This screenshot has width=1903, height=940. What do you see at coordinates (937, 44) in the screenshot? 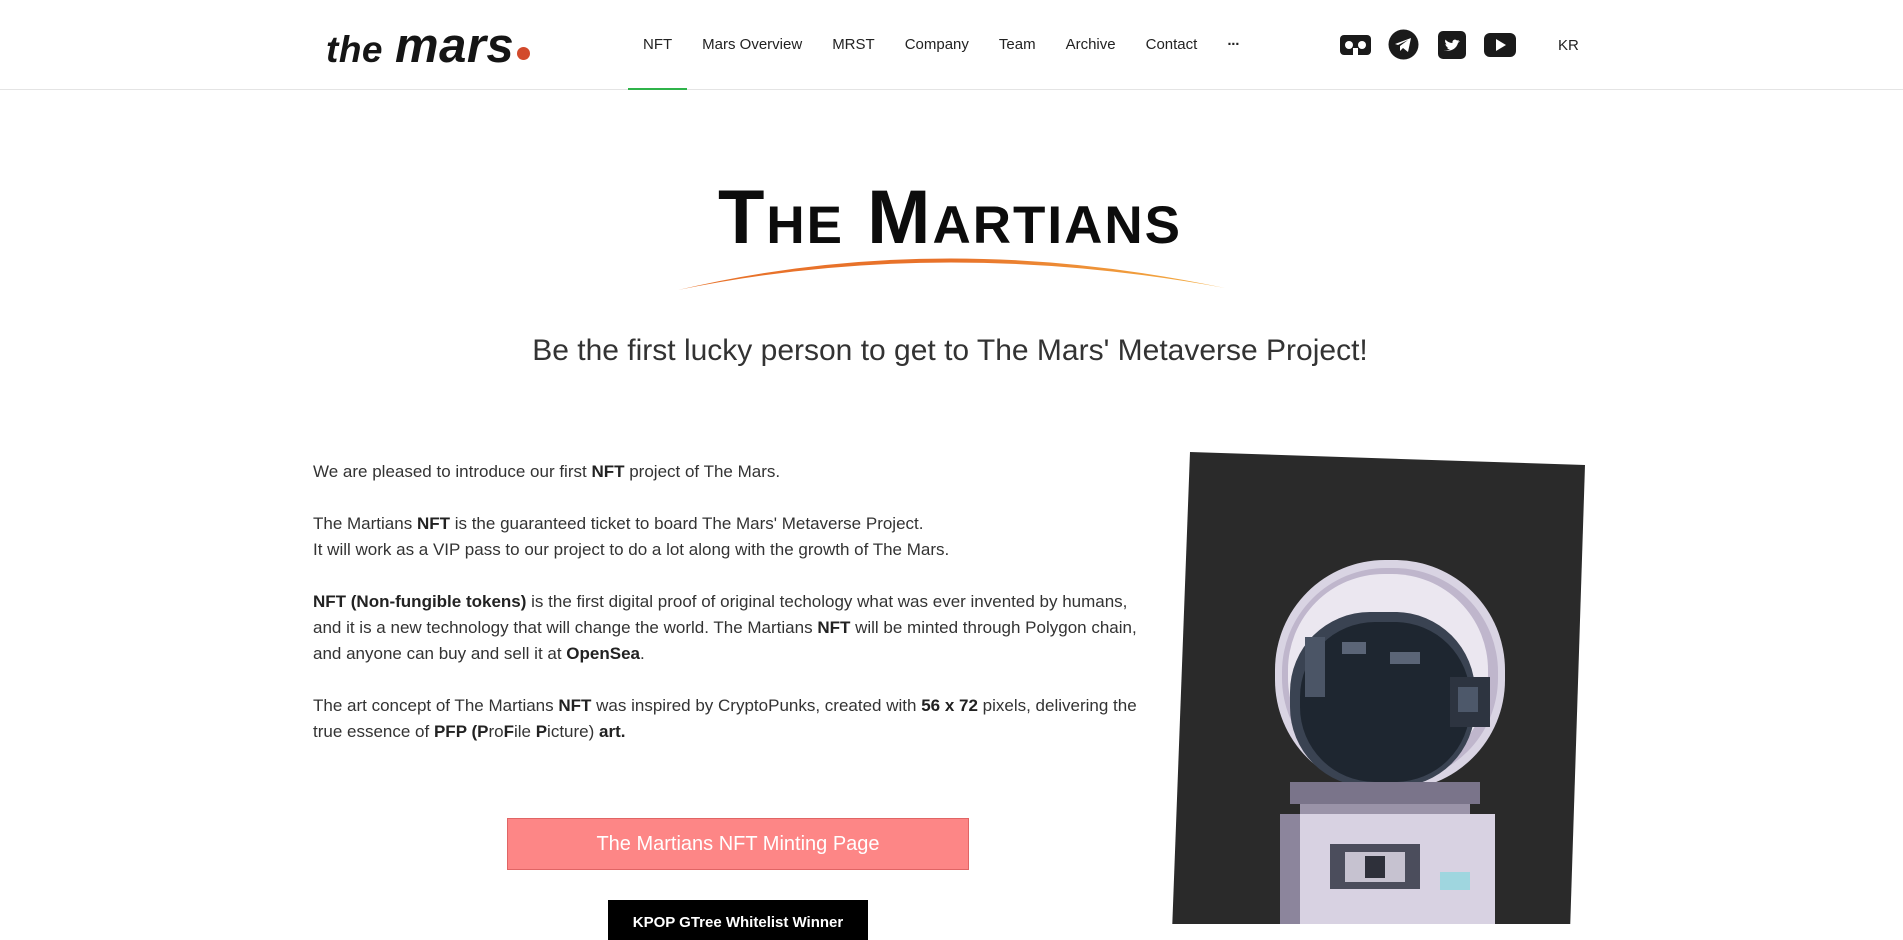
I see `nav-item-company: Company` at bounding box center [937, 44].